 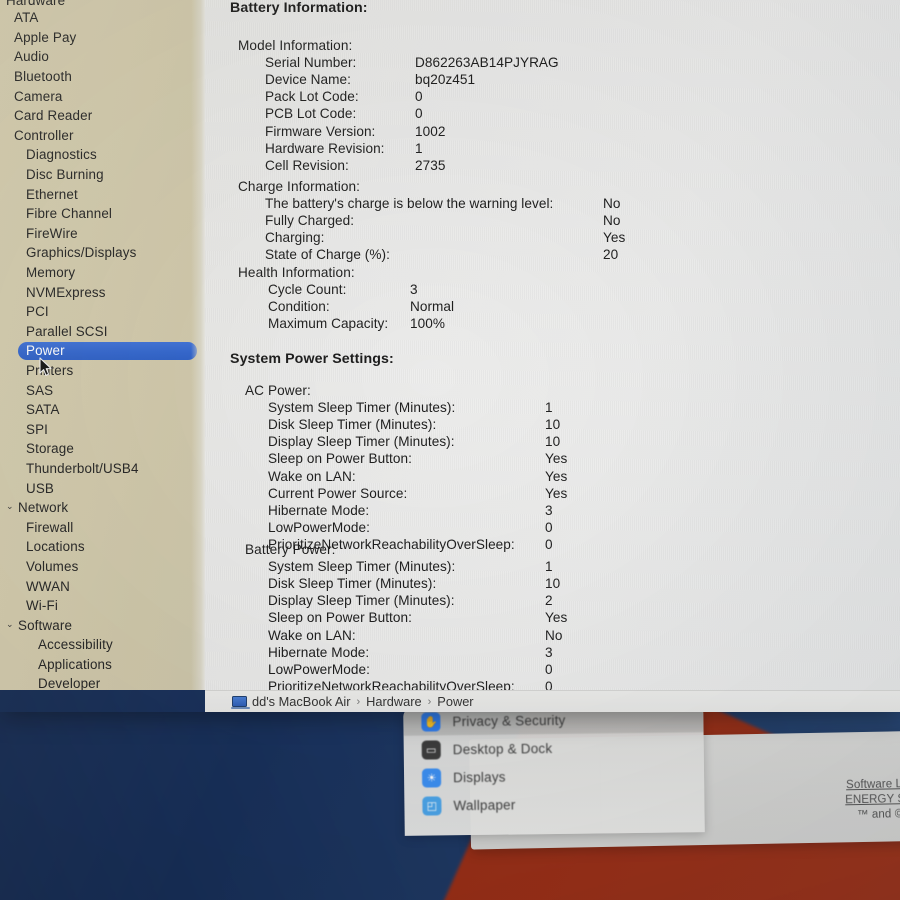 I want to click on sidebar-item-label: Parallel SCSI, so click(x=67, y=331).